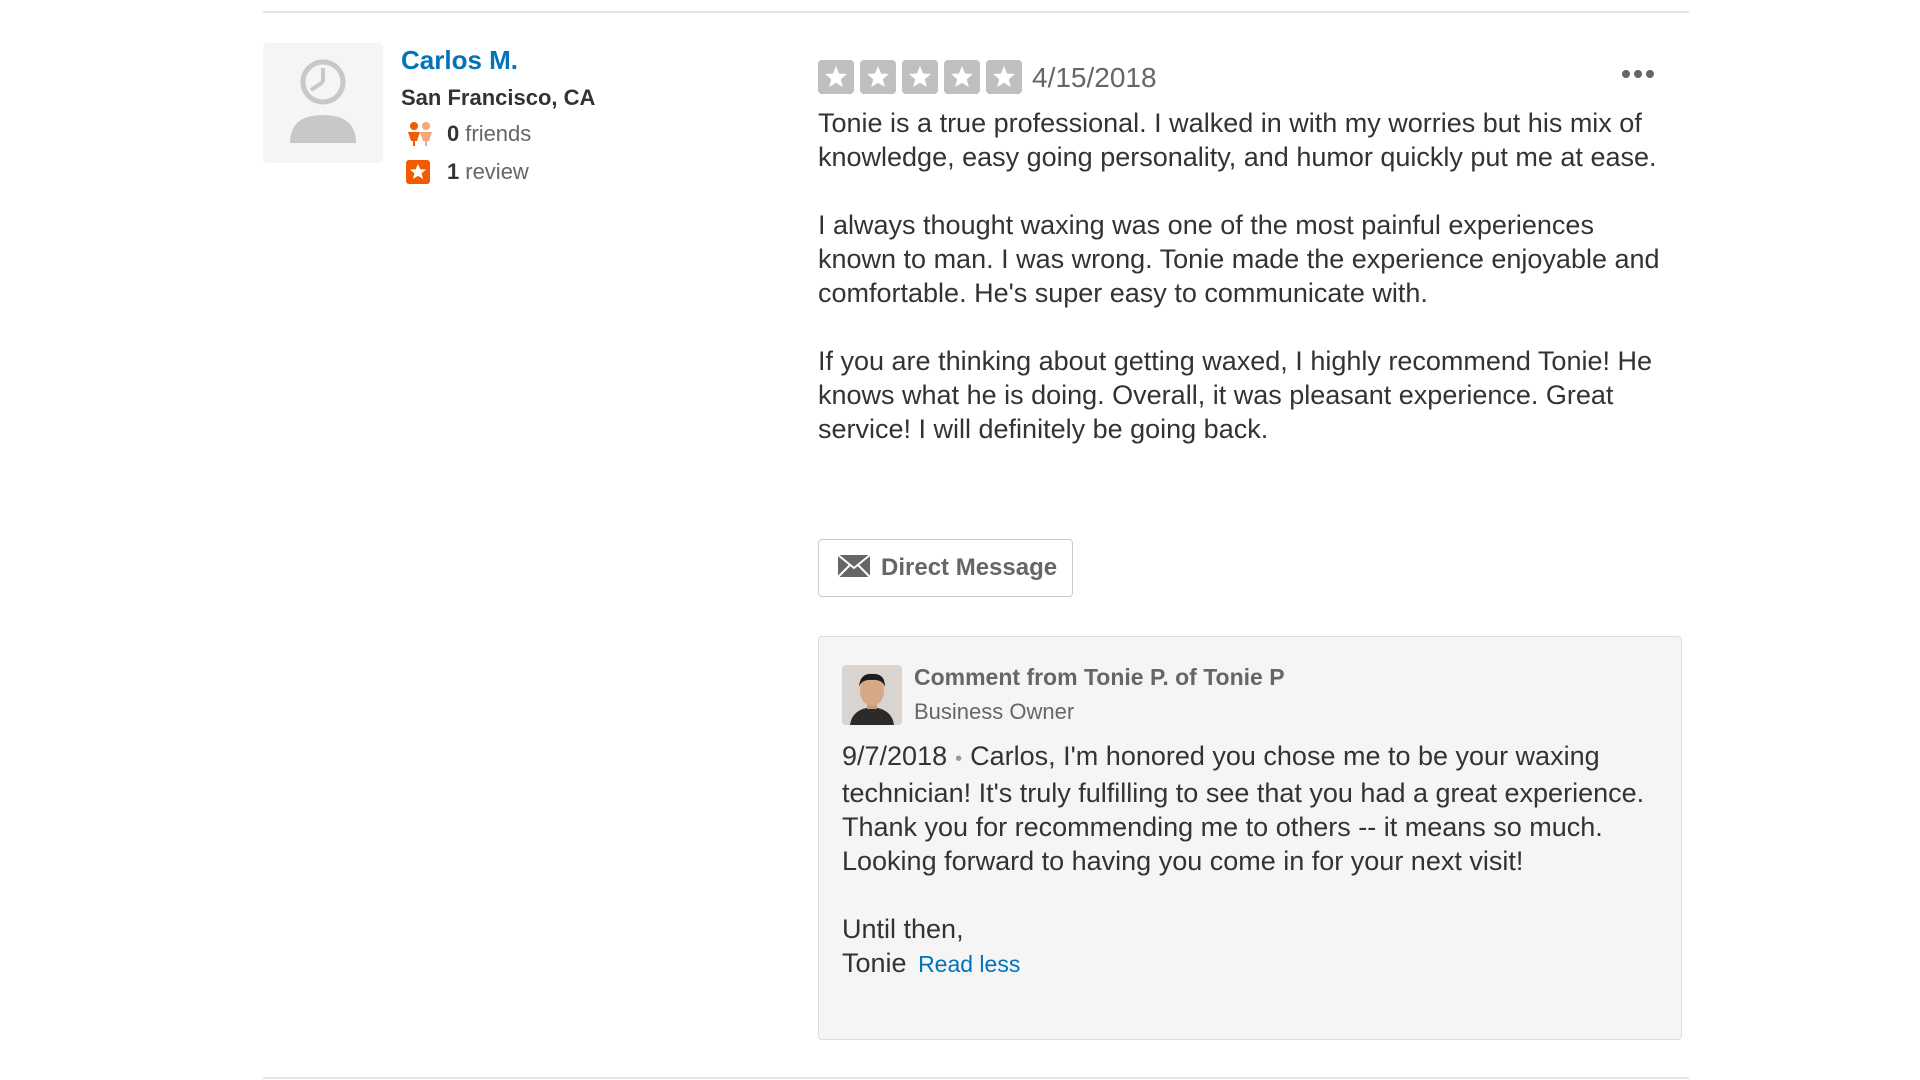 Image resolution: width=1920 pixels, height=1080 pixels. I want to click on friends-stat: 0 friends, so click(468, 134).